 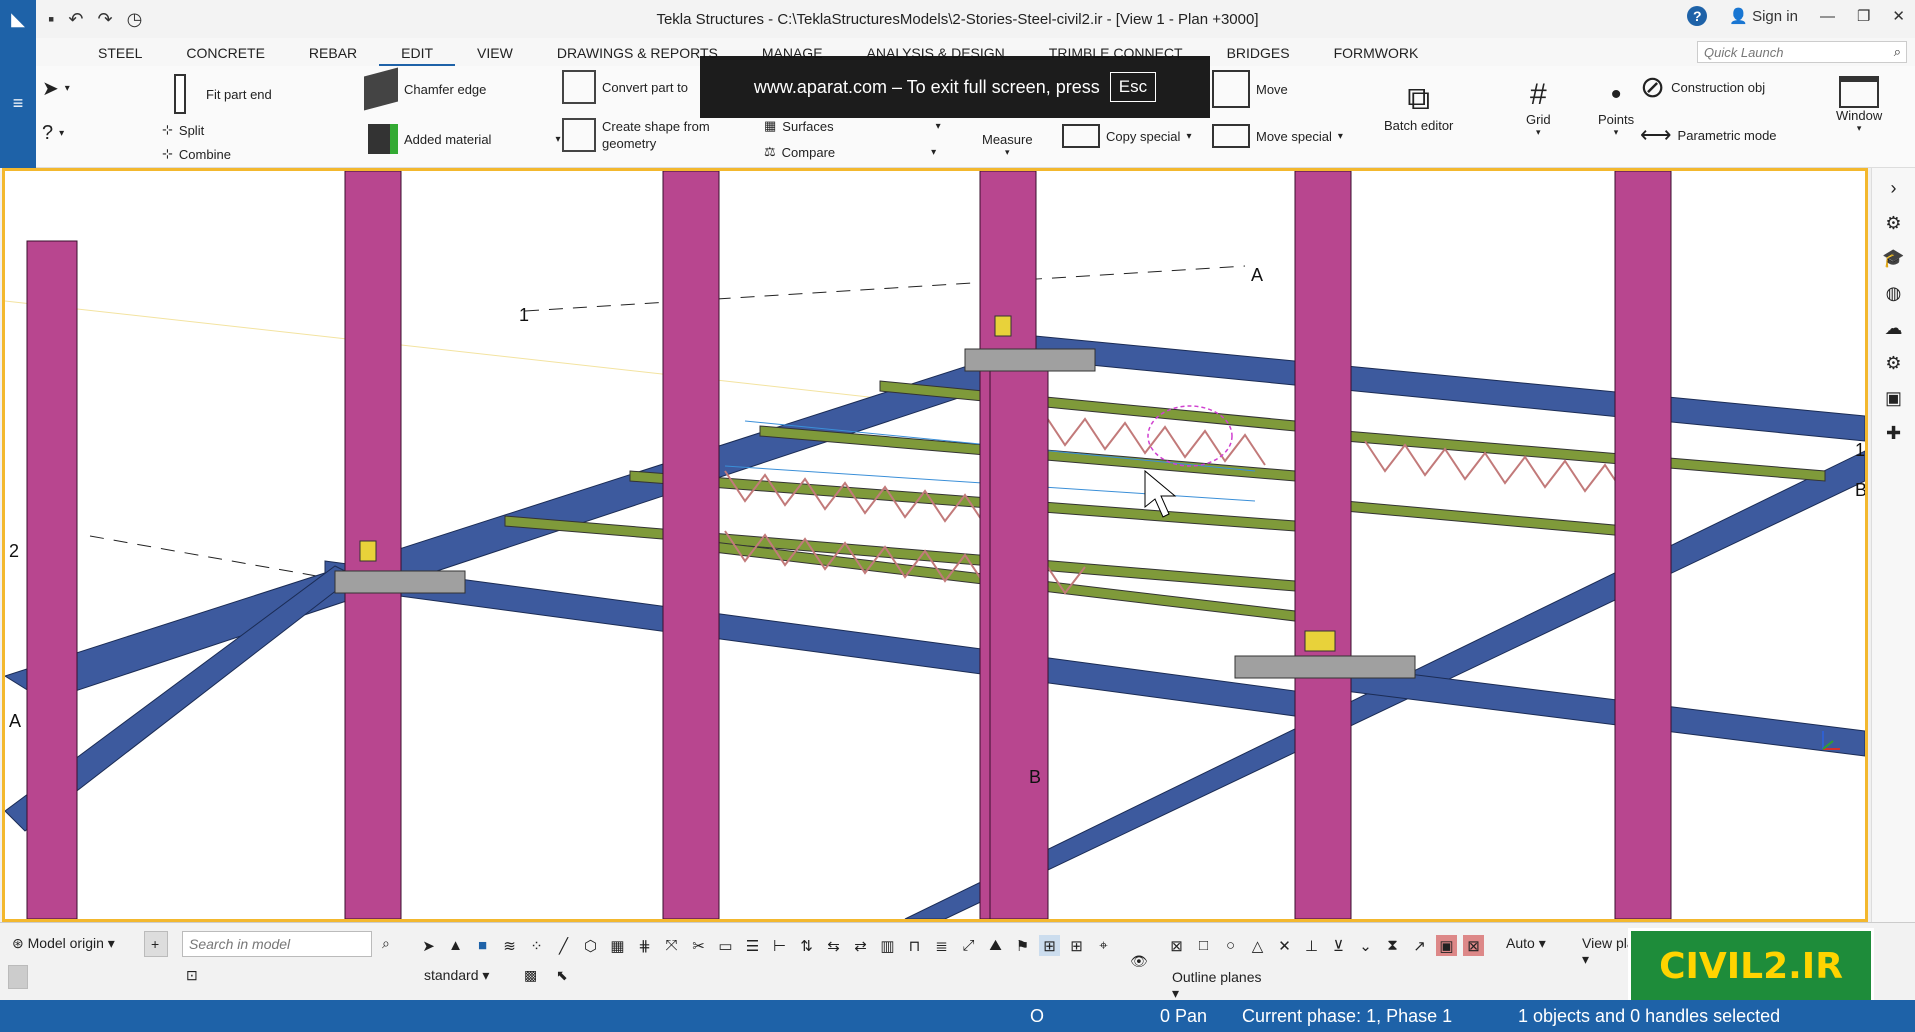 What do you see at coordinates (100, 52) in the screenshot?
I see `tab-steel: STEEL` at bounding box center [100, 52].